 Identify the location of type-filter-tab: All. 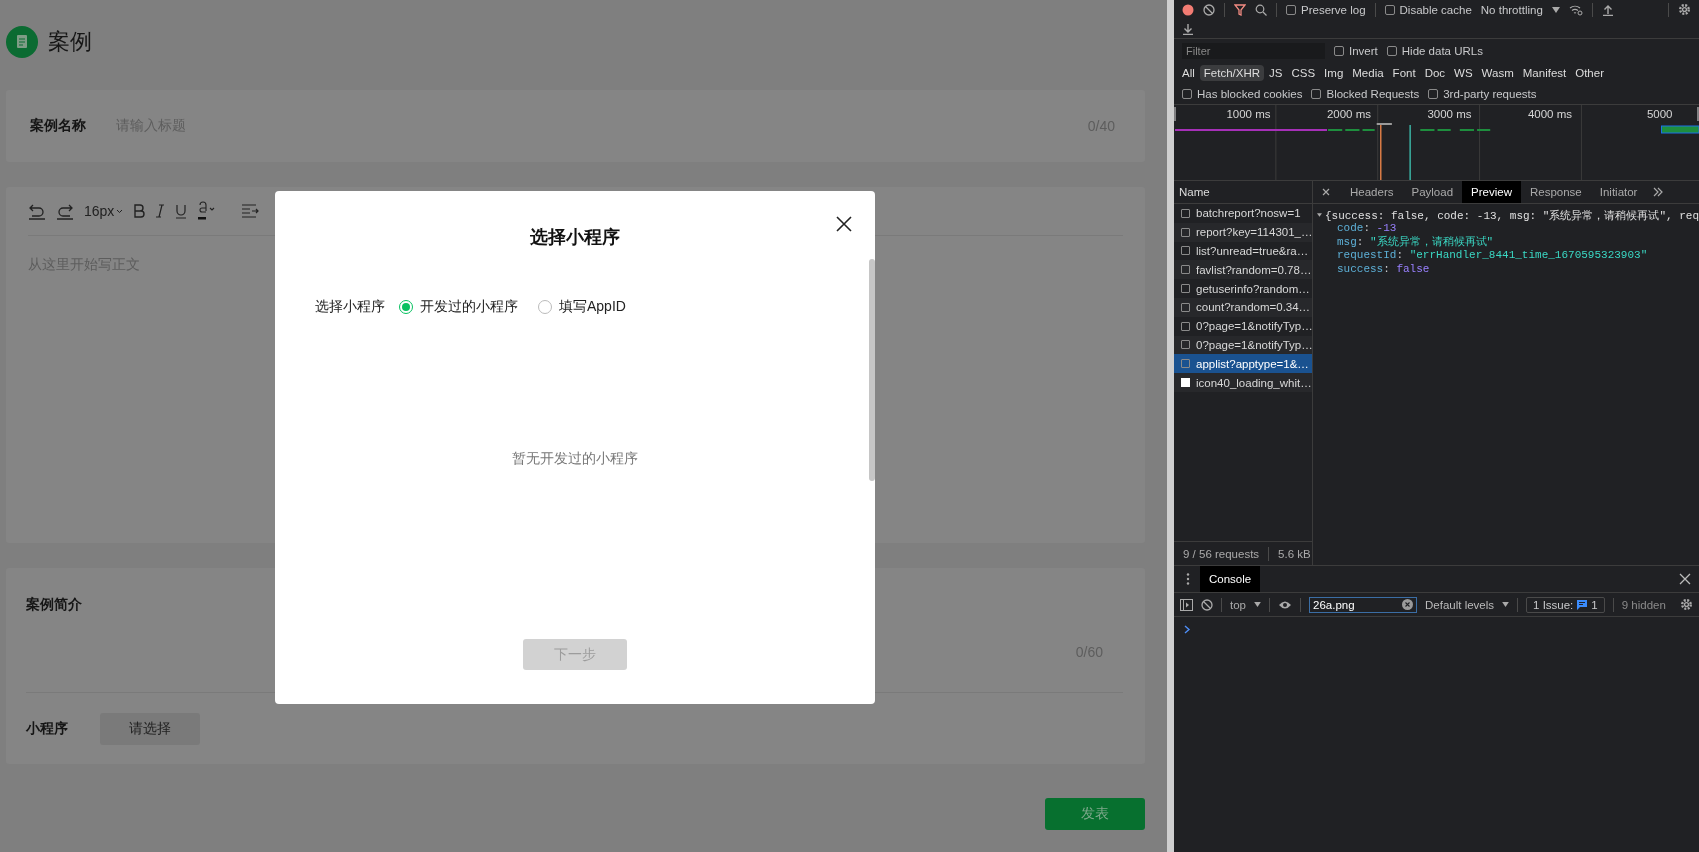
(1188, 73).